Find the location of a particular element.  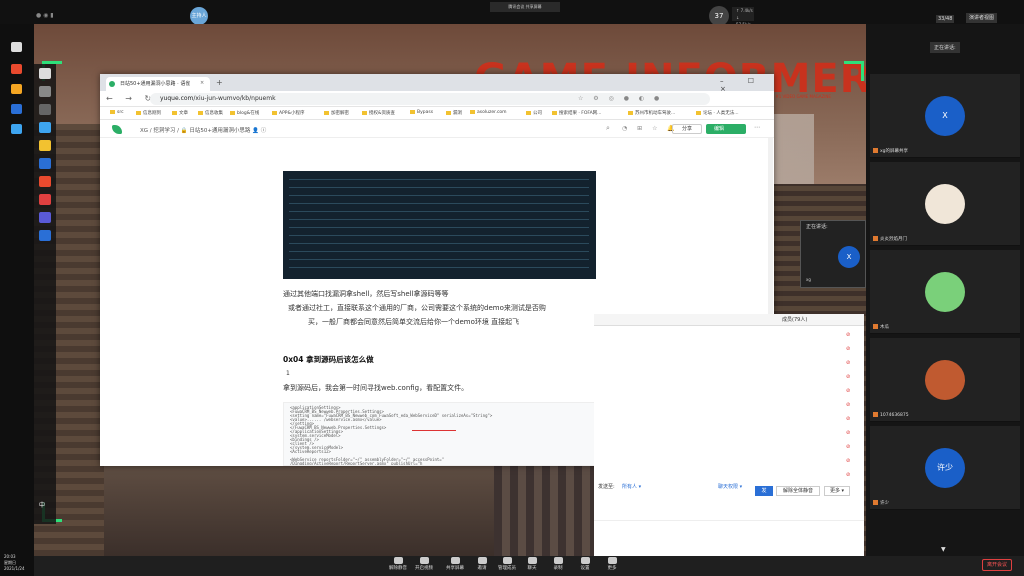

toolbar-label: 更多 is located at coordinates (612, 568).